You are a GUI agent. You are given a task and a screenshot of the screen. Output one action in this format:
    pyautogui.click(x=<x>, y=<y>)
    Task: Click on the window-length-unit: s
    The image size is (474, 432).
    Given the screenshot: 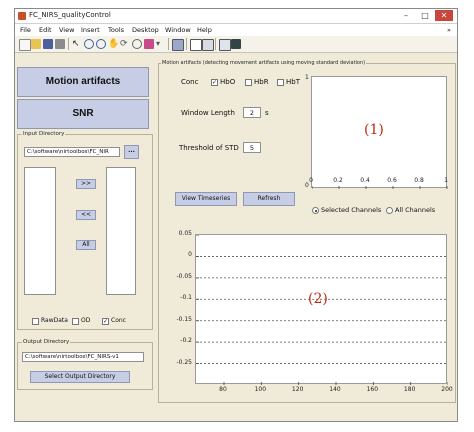 What is the action you would take?
    pyautogui.click(x=267, y=113)
    